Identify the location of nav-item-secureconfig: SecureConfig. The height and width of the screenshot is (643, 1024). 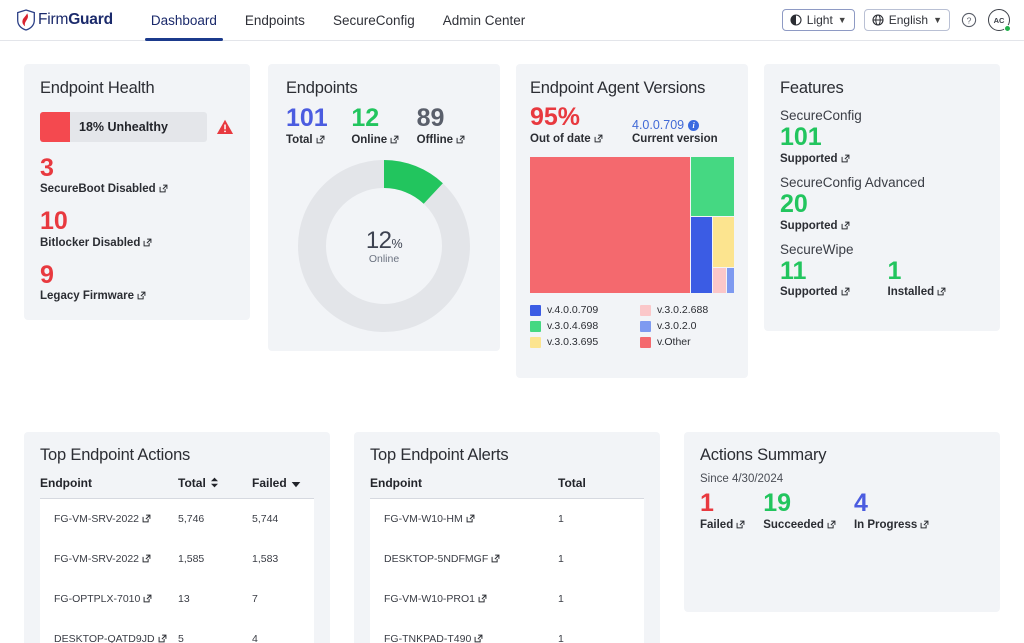
(374, 20).